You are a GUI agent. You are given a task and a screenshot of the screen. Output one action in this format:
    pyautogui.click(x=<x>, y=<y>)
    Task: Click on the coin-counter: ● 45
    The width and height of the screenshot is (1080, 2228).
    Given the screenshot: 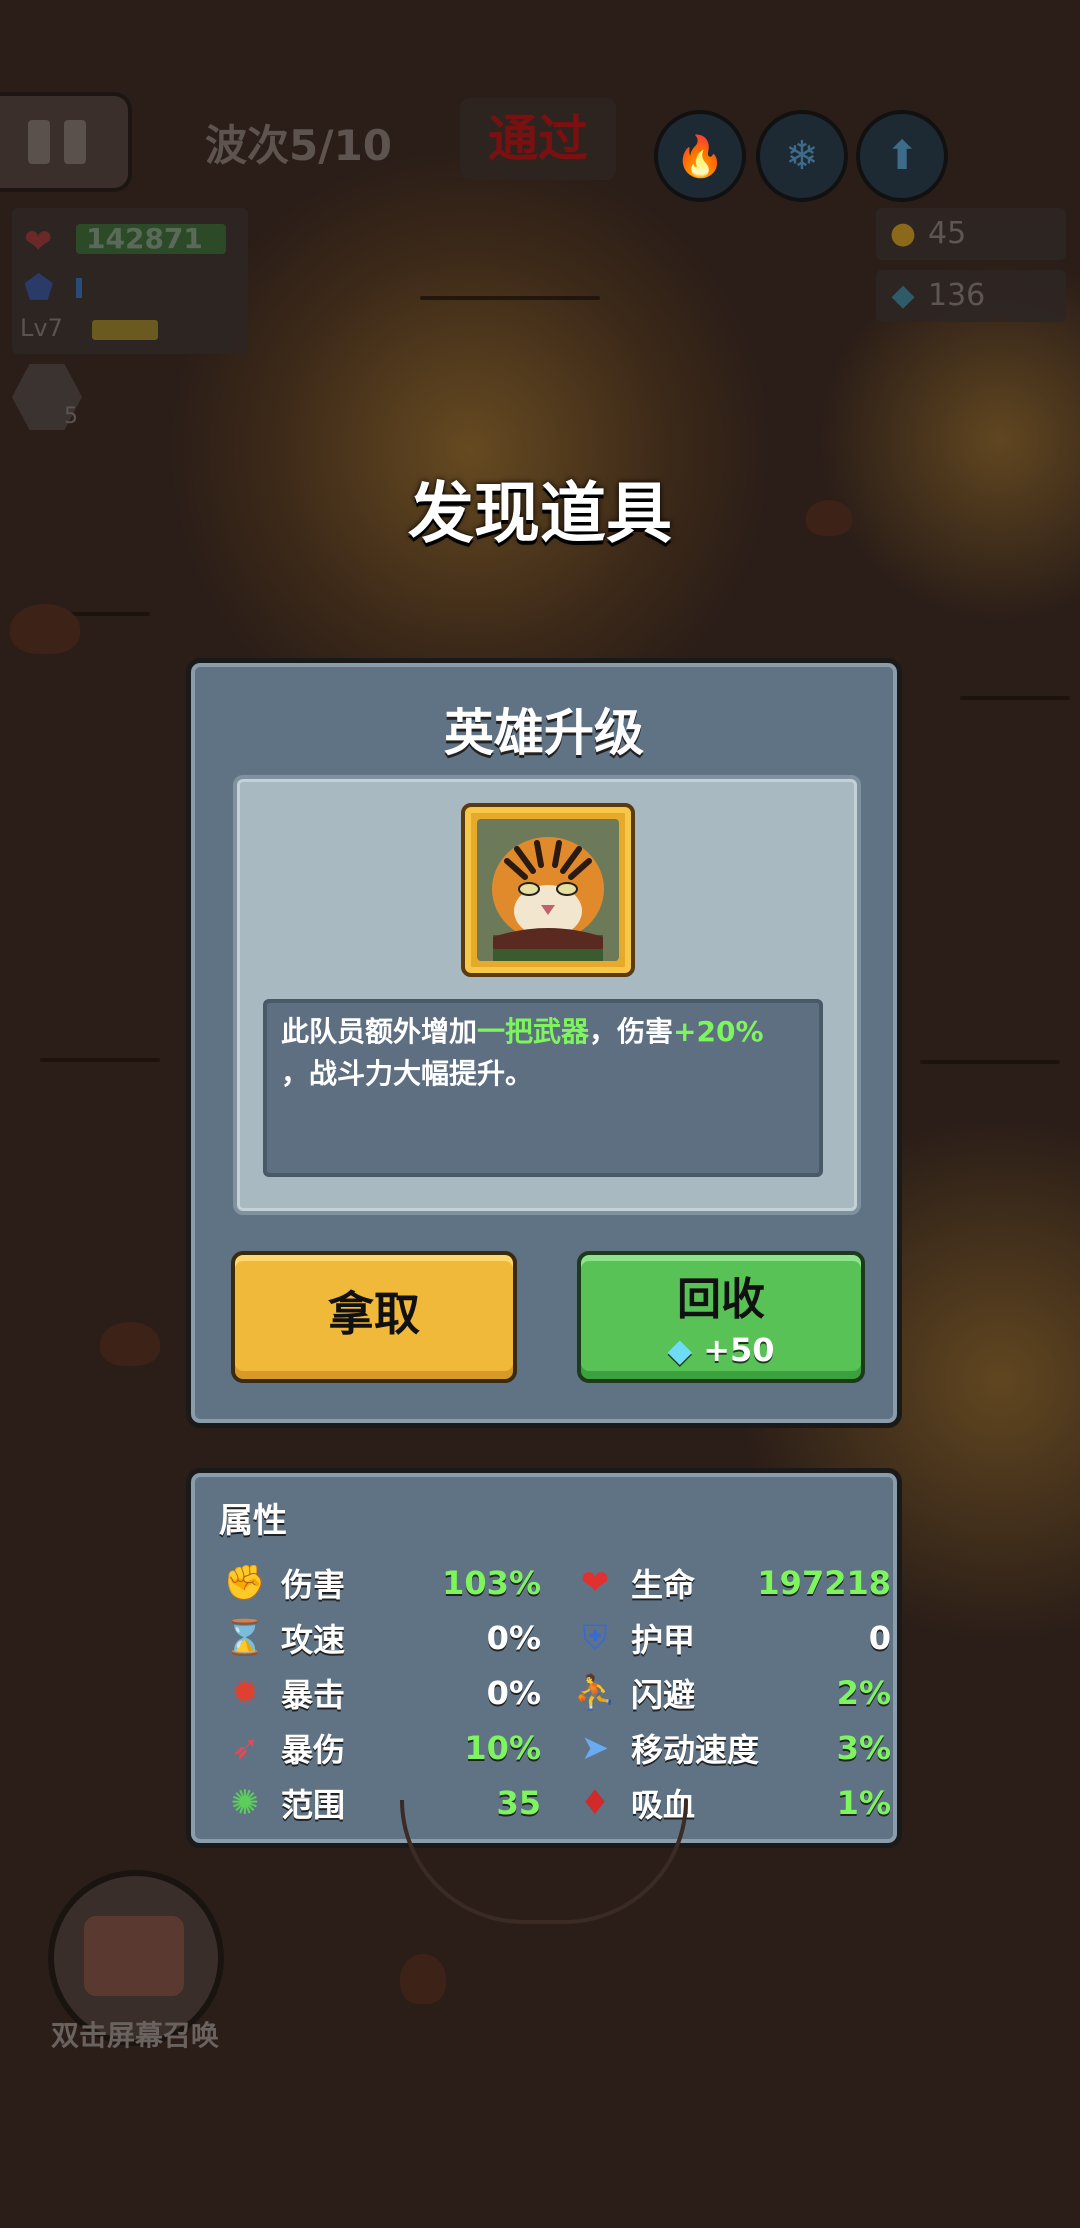 What is the action you would take?
    pyautogui.click(x=971, y=234)
    